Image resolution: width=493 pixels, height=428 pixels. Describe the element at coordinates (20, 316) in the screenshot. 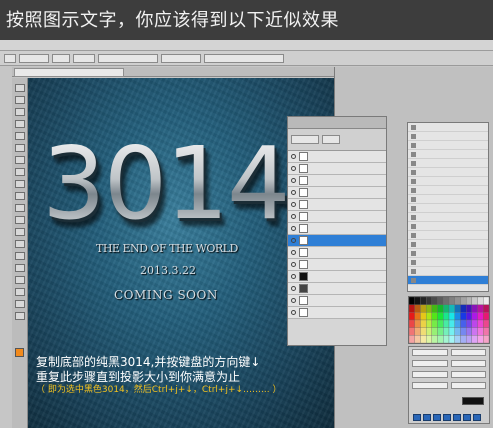

I see `zoom-tool-icon` at that location.